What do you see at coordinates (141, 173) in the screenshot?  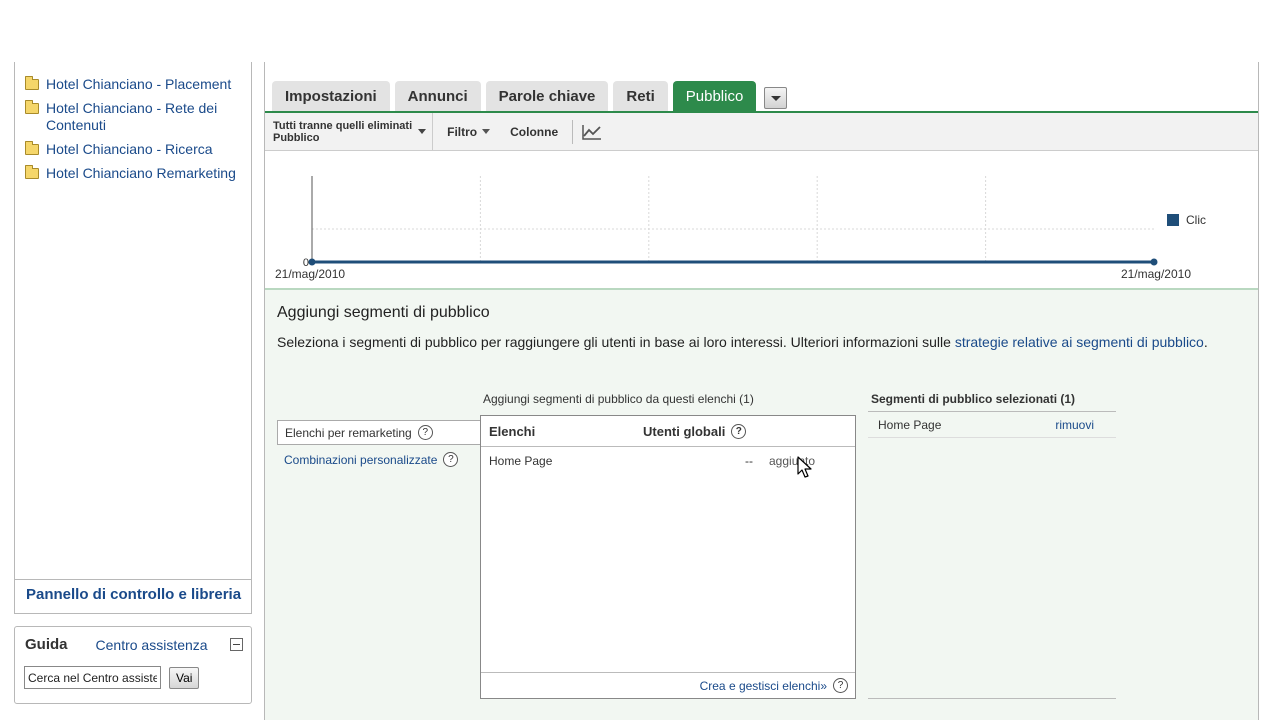 I see `campaign-label: Hotel Chianciano Remarketing` at bounding box center [141, 173].